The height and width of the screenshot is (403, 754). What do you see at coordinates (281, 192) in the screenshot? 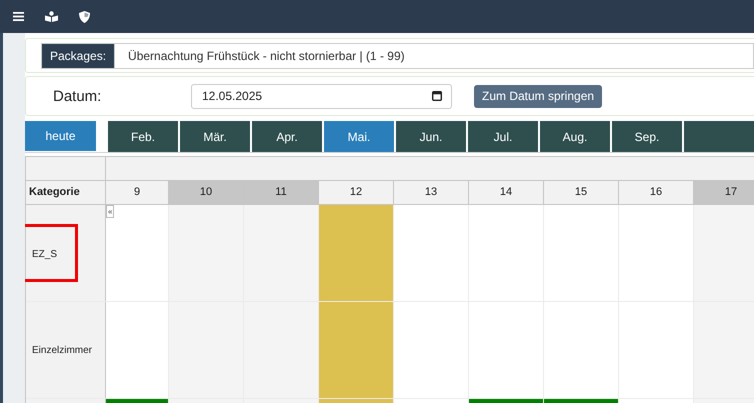
I see `day-header: 11` at bounding box center [281, 192].